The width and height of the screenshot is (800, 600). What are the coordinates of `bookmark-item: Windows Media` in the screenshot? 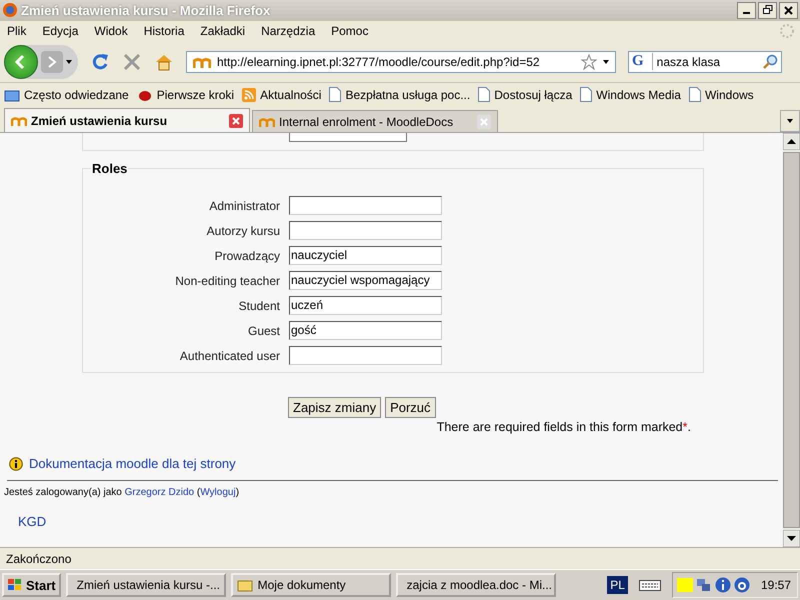 It's located at (630, 94).